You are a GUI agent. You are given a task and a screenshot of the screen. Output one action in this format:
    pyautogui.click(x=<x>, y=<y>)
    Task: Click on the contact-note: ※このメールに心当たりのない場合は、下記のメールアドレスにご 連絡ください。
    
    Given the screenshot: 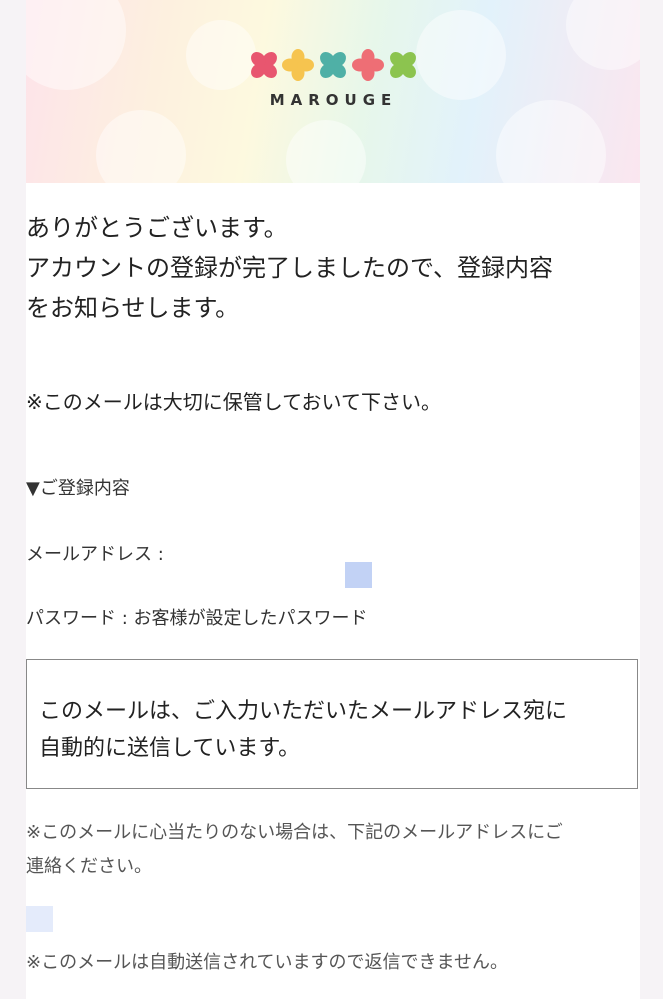 What is the action you would take?
    pyautogui.click(x=294, y=850)
    